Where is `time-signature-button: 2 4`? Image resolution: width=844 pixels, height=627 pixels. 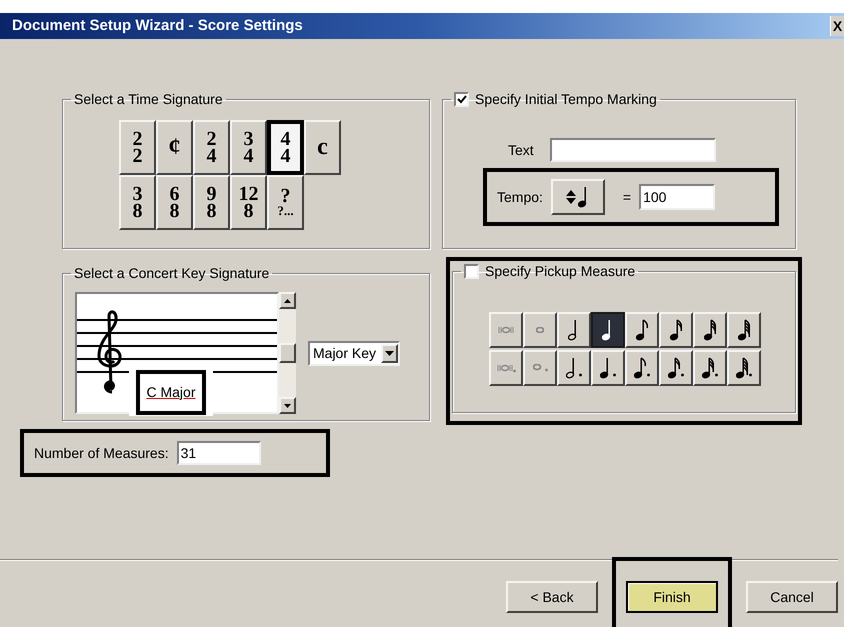 time-signature-button: 2 4 is located at coordinates (211, 147).